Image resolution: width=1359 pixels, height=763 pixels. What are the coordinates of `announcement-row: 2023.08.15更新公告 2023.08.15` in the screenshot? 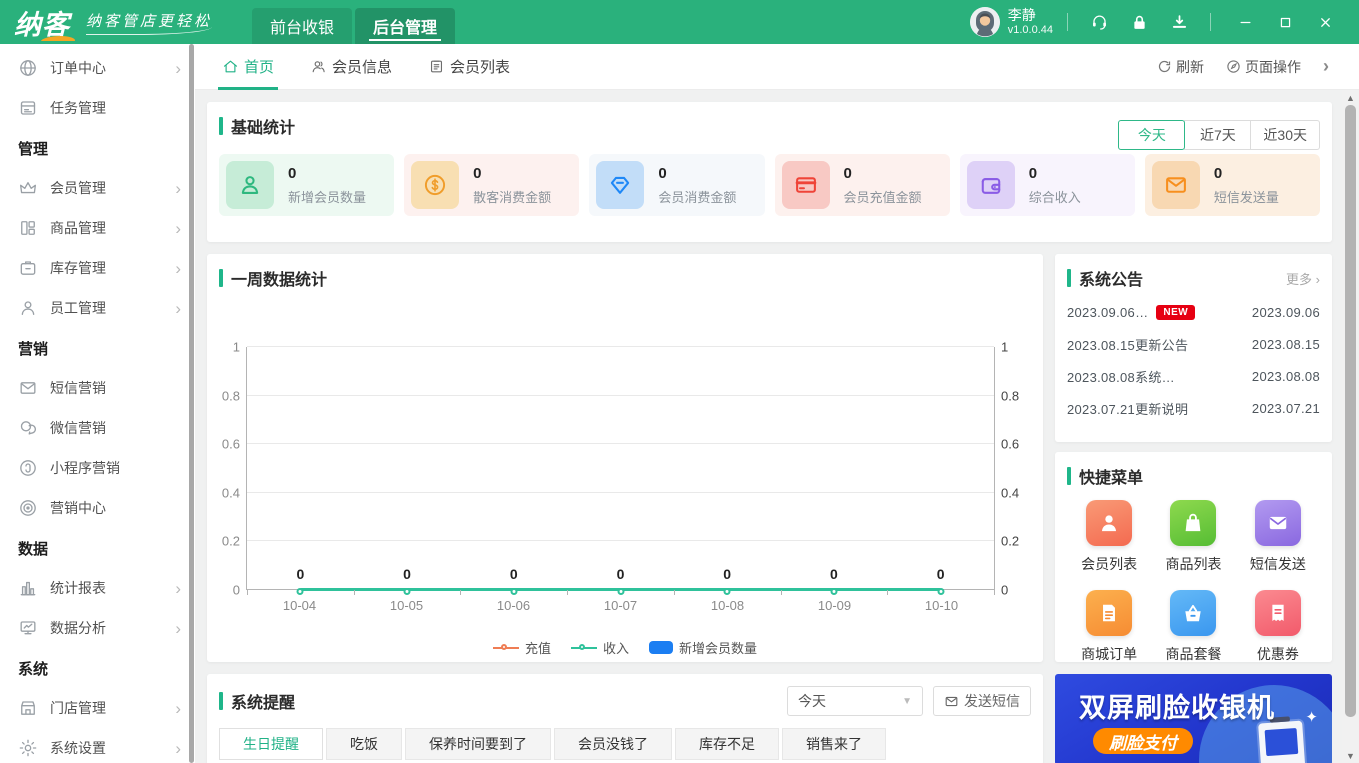 It's located at (1193, 344).